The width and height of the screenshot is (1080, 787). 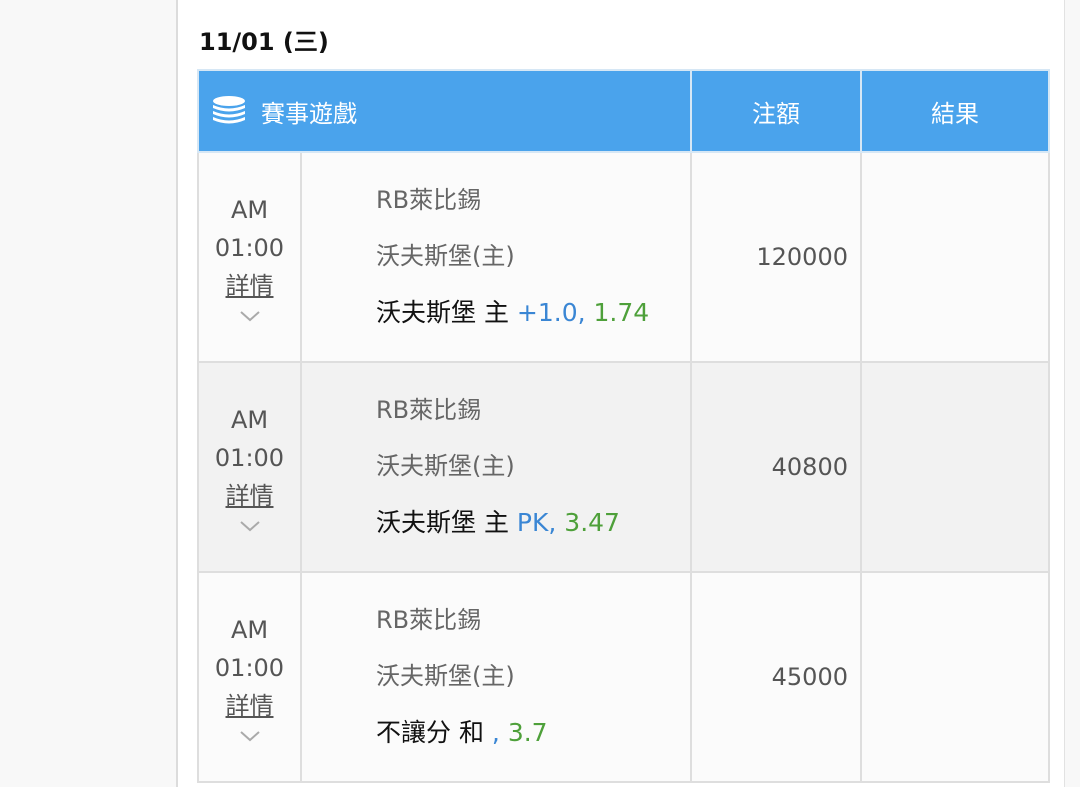 I want to click on bet-handicap: +1.0, so click(x=547, y=312).